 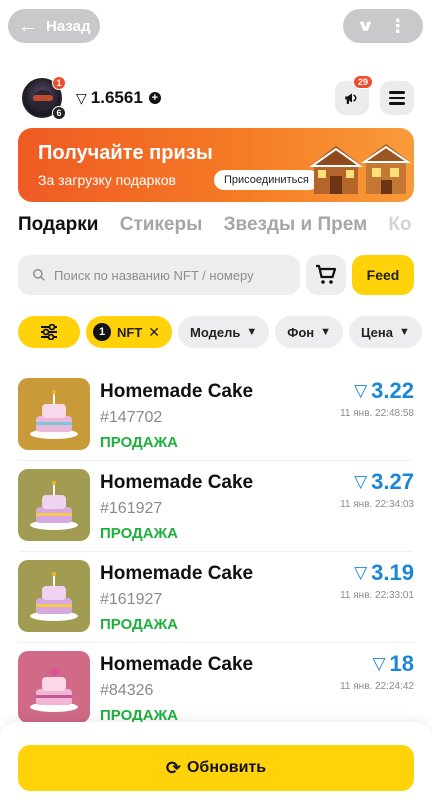 What do you see at coordinates (68, 26) in the screenshot?
I see `back-label: Назад` at bounding box center [68, 26].